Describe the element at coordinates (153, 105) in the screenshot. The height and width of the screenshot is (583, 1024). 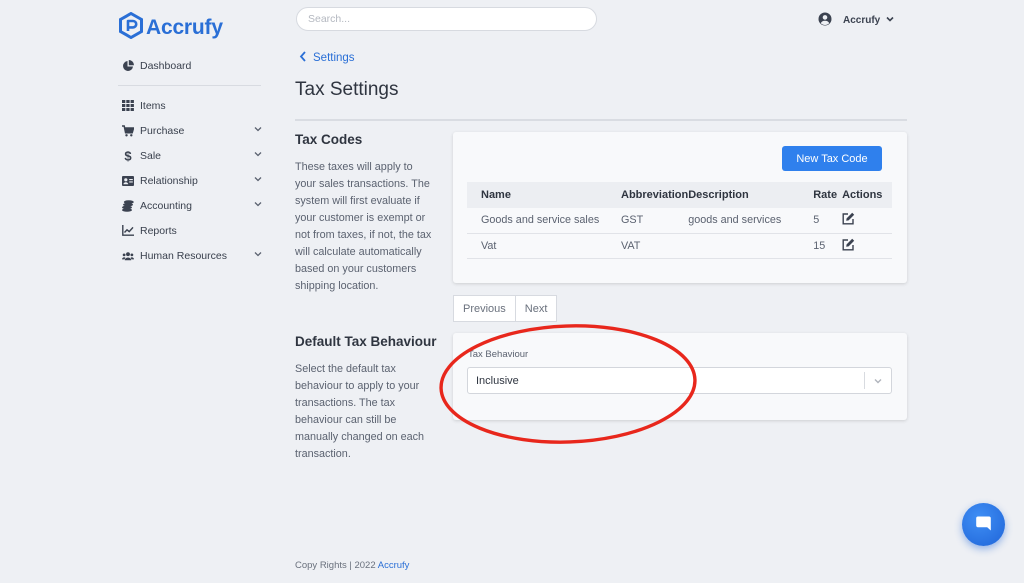
I see `sidebar-item-label: Items` at that location.